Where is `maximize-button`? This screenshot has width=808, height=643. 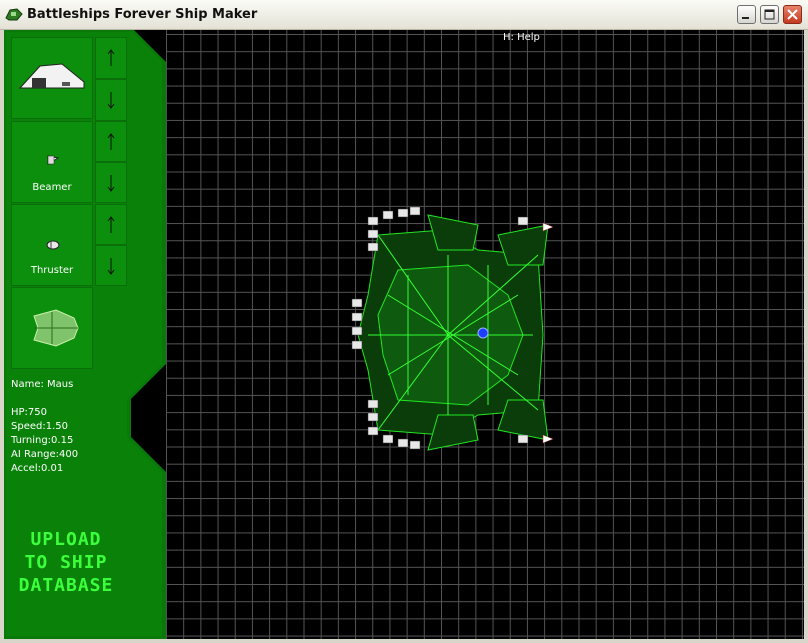 maximize-button is located at coordinates (769, 14).